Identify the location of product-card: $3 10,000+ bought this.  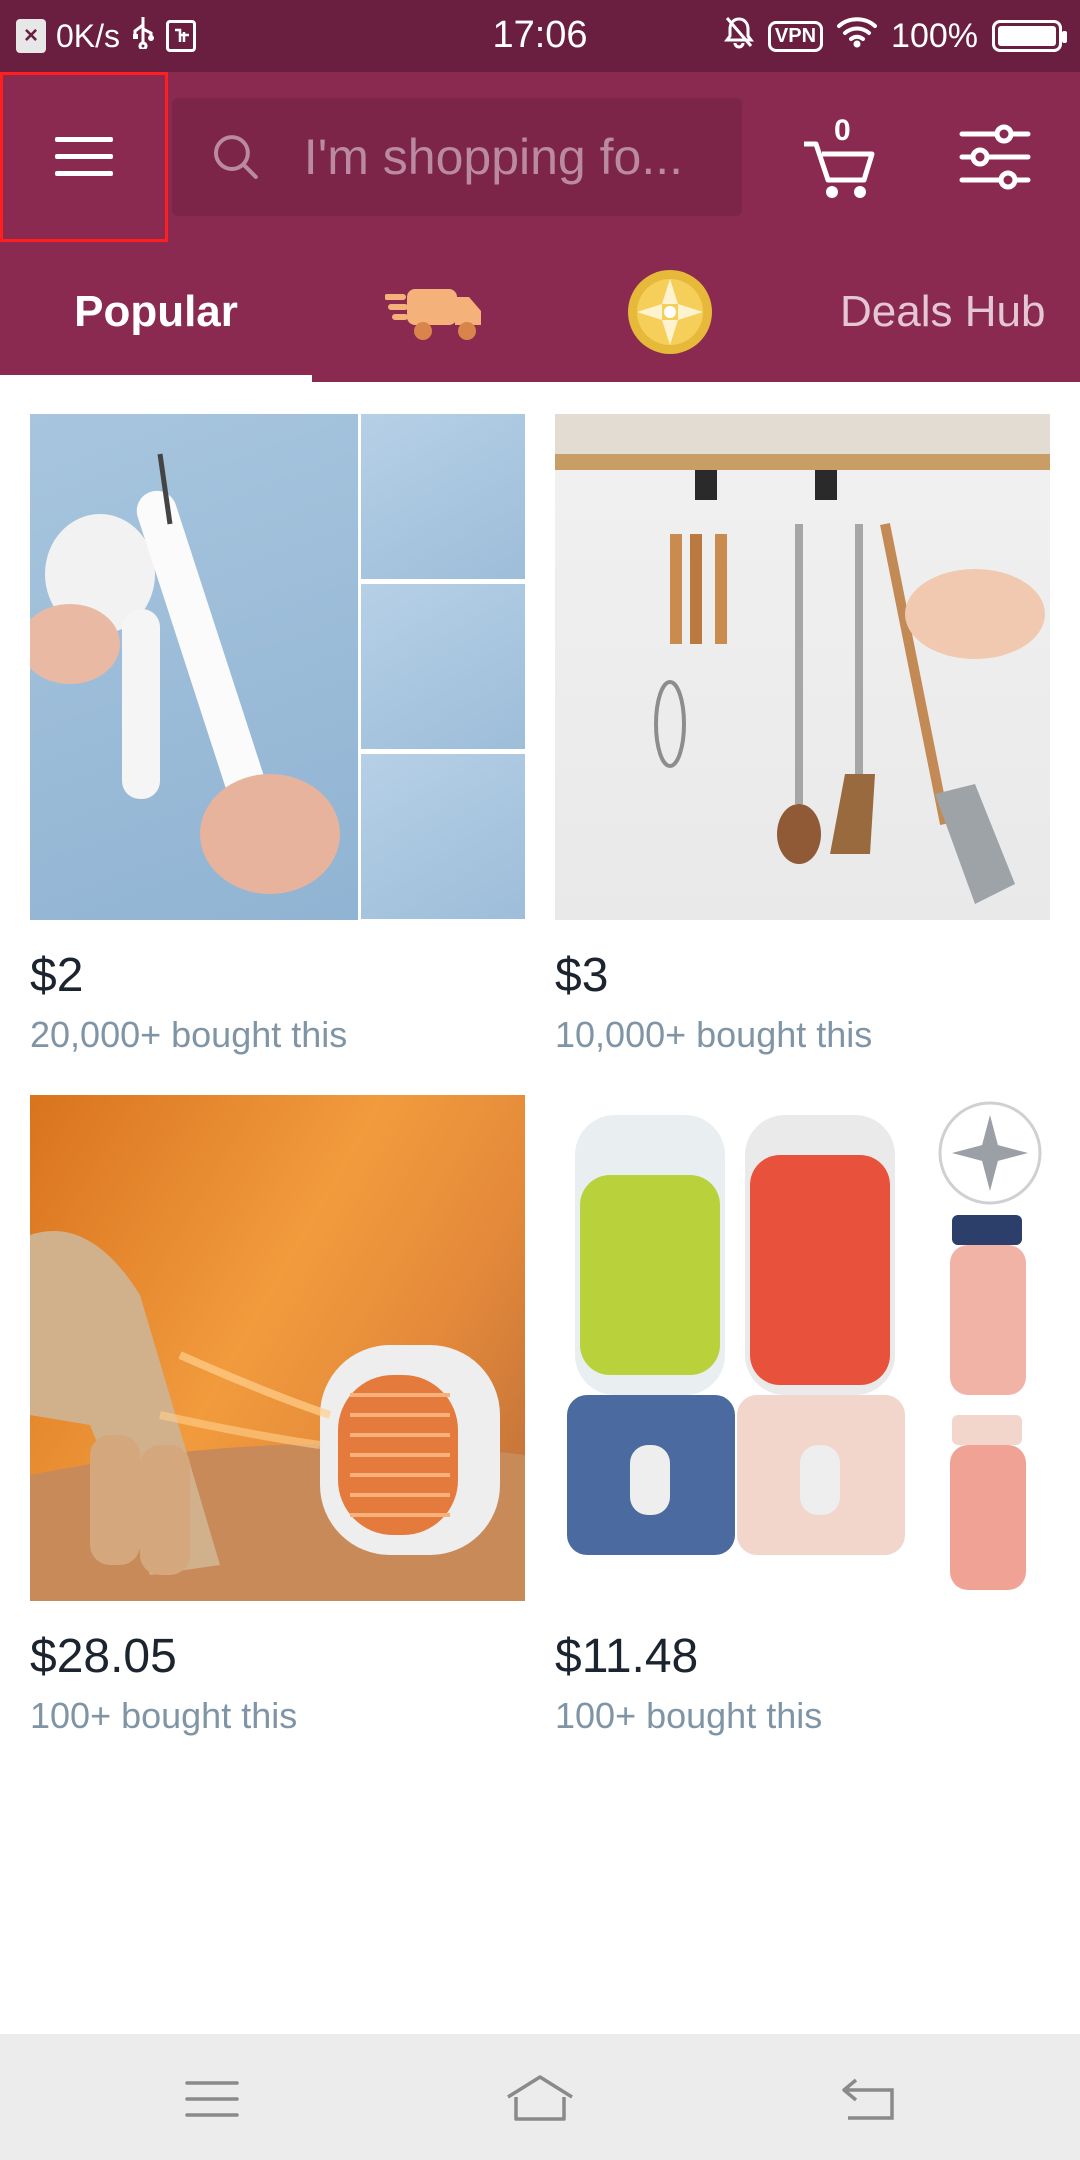
(802, 735).